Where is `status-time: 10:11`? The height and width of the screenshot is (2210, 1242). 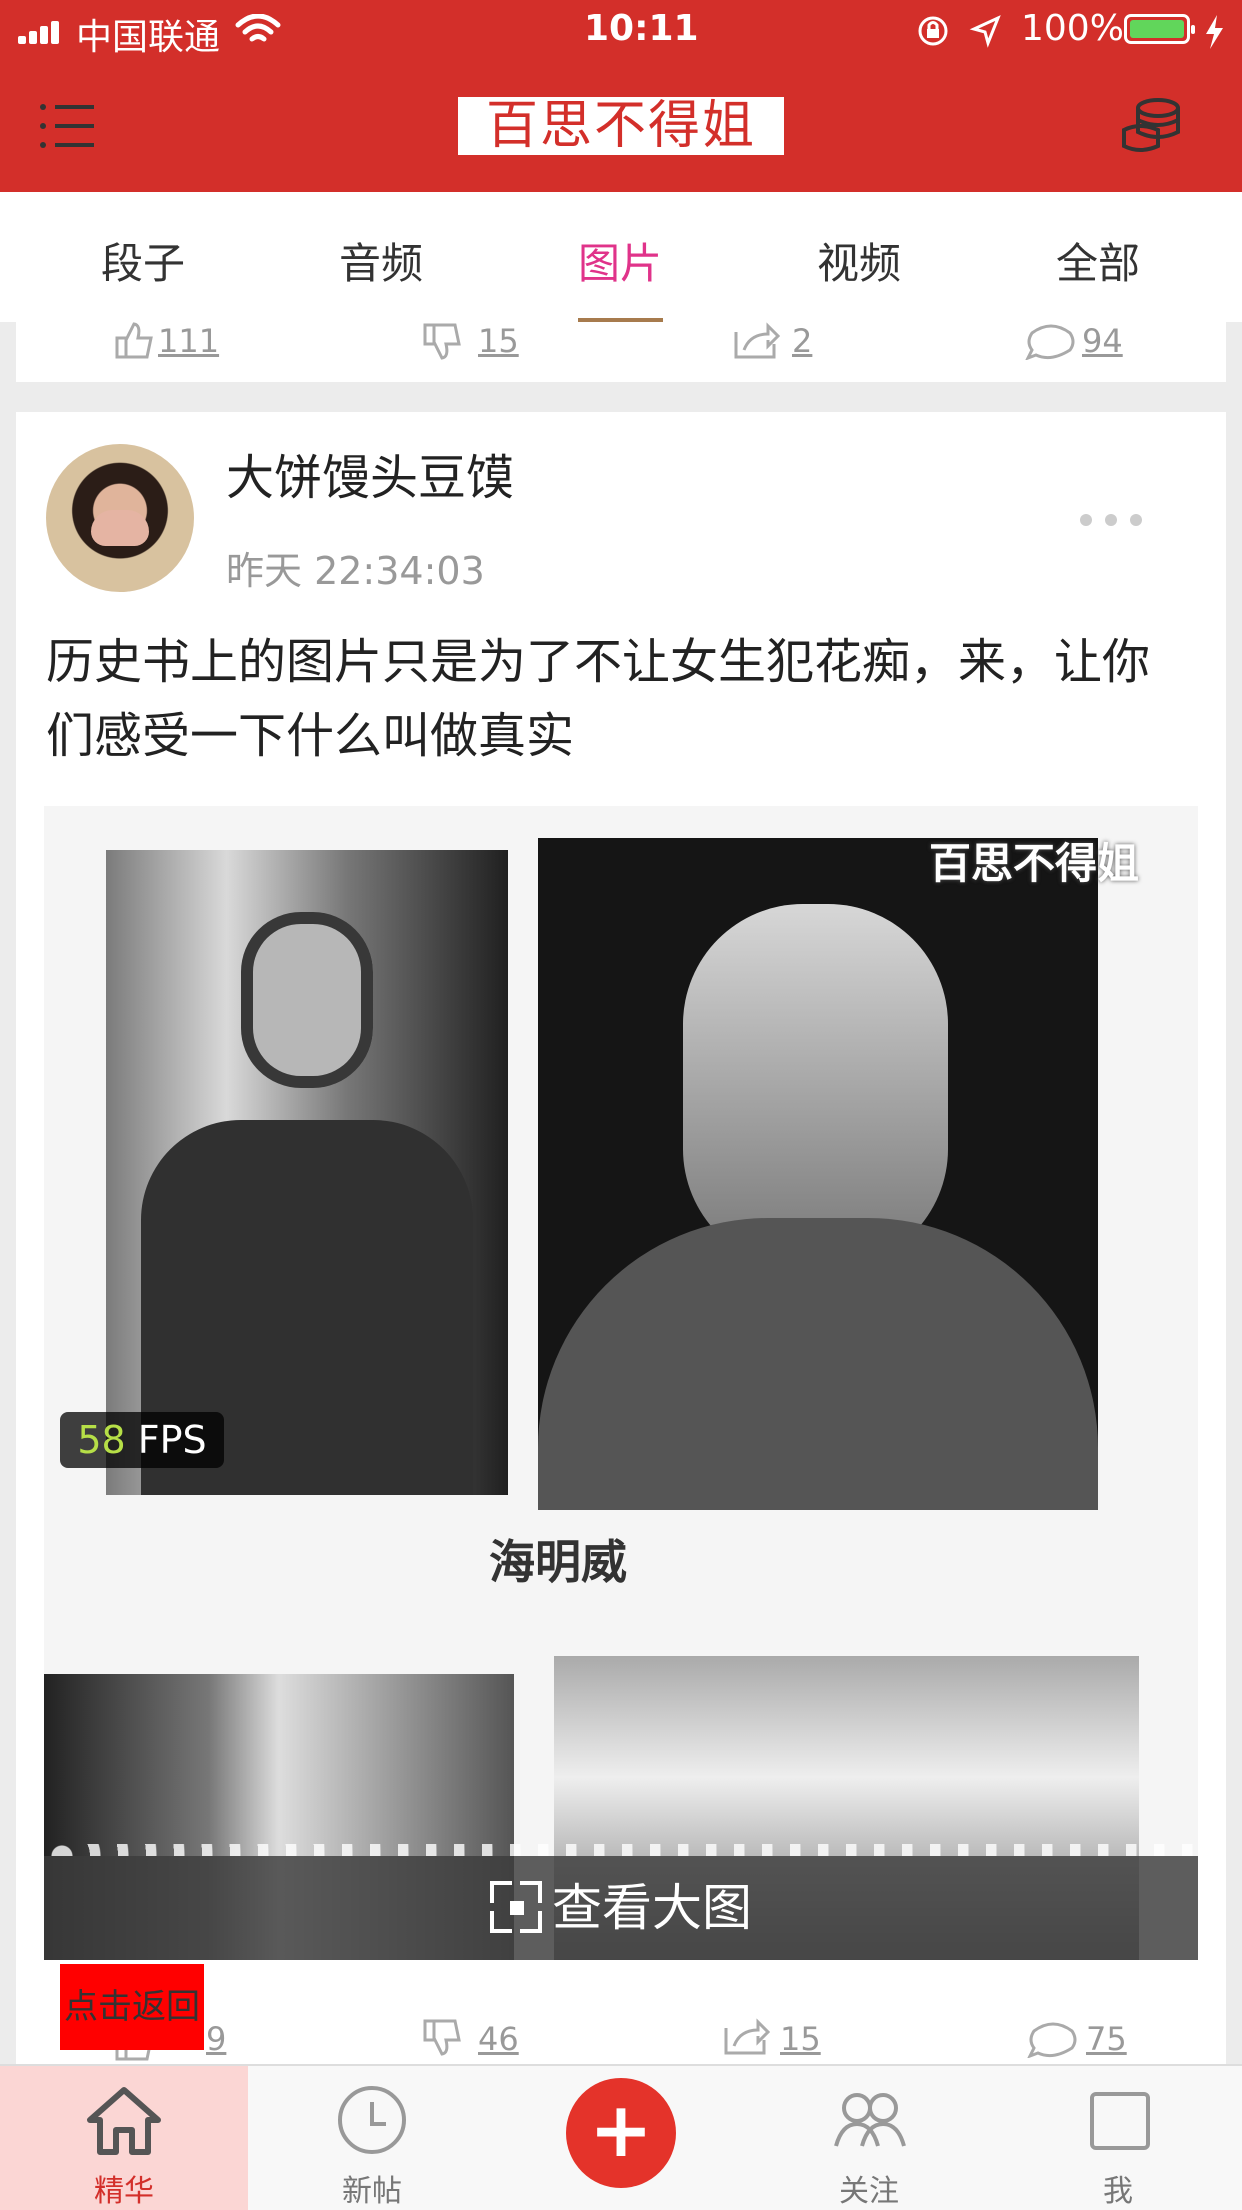 status-time: 10:11 is located at coordinates (641, 28).